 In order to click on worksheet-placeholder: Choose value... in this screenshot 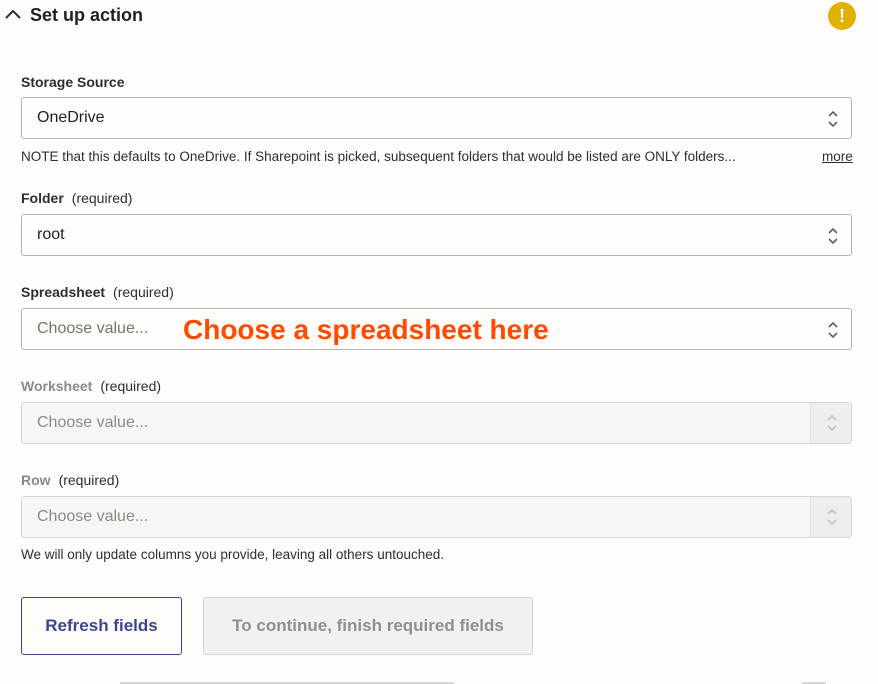, I will do `click(93, 422)`.